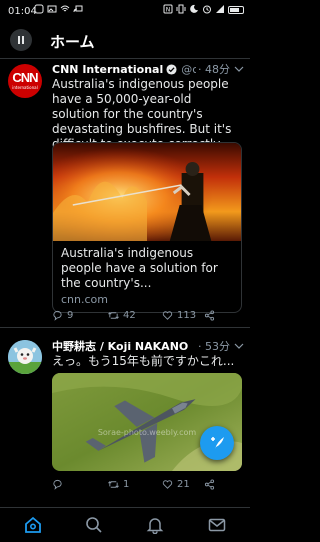  I want to click on like-button: 21, so click(176, 484).